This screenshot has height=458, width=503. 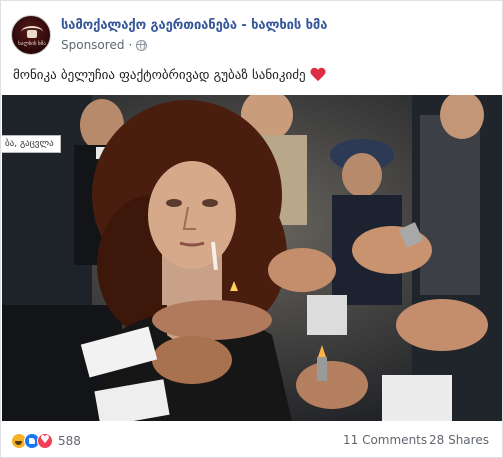 I want to click on reactions-summary: 588, so click(x=46, y=441).